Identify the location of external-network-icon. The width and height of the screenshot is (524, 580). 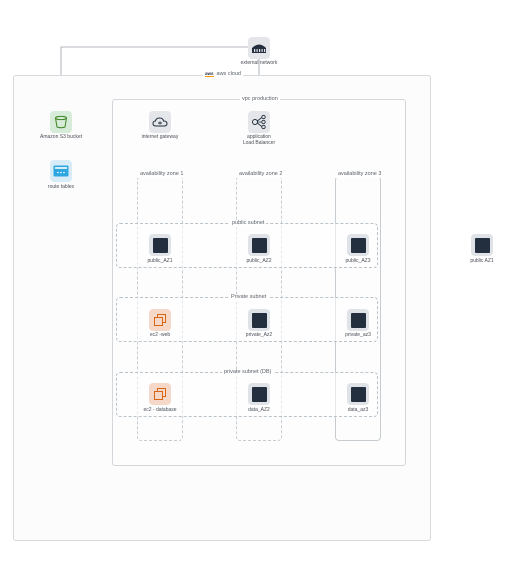
(259, 48).